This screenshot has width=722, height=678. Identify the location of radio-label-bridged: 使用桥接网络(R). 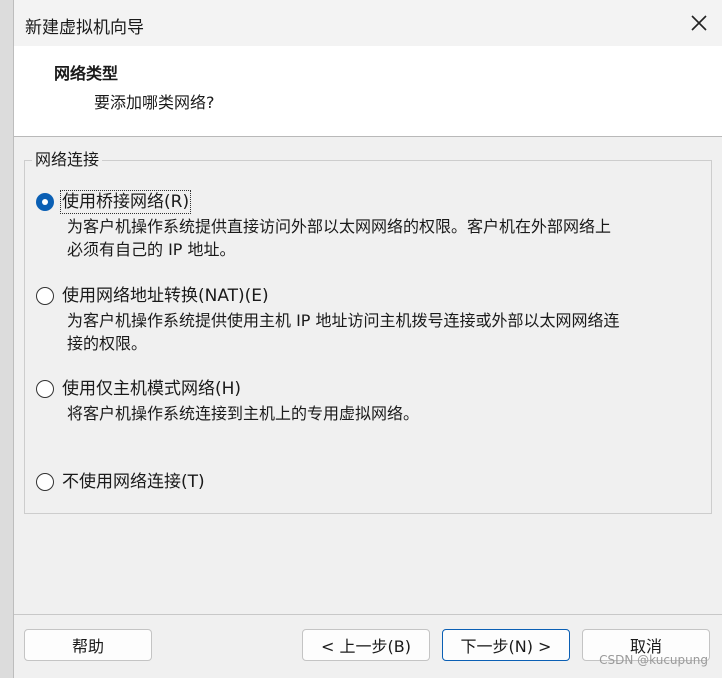
(125, 202).